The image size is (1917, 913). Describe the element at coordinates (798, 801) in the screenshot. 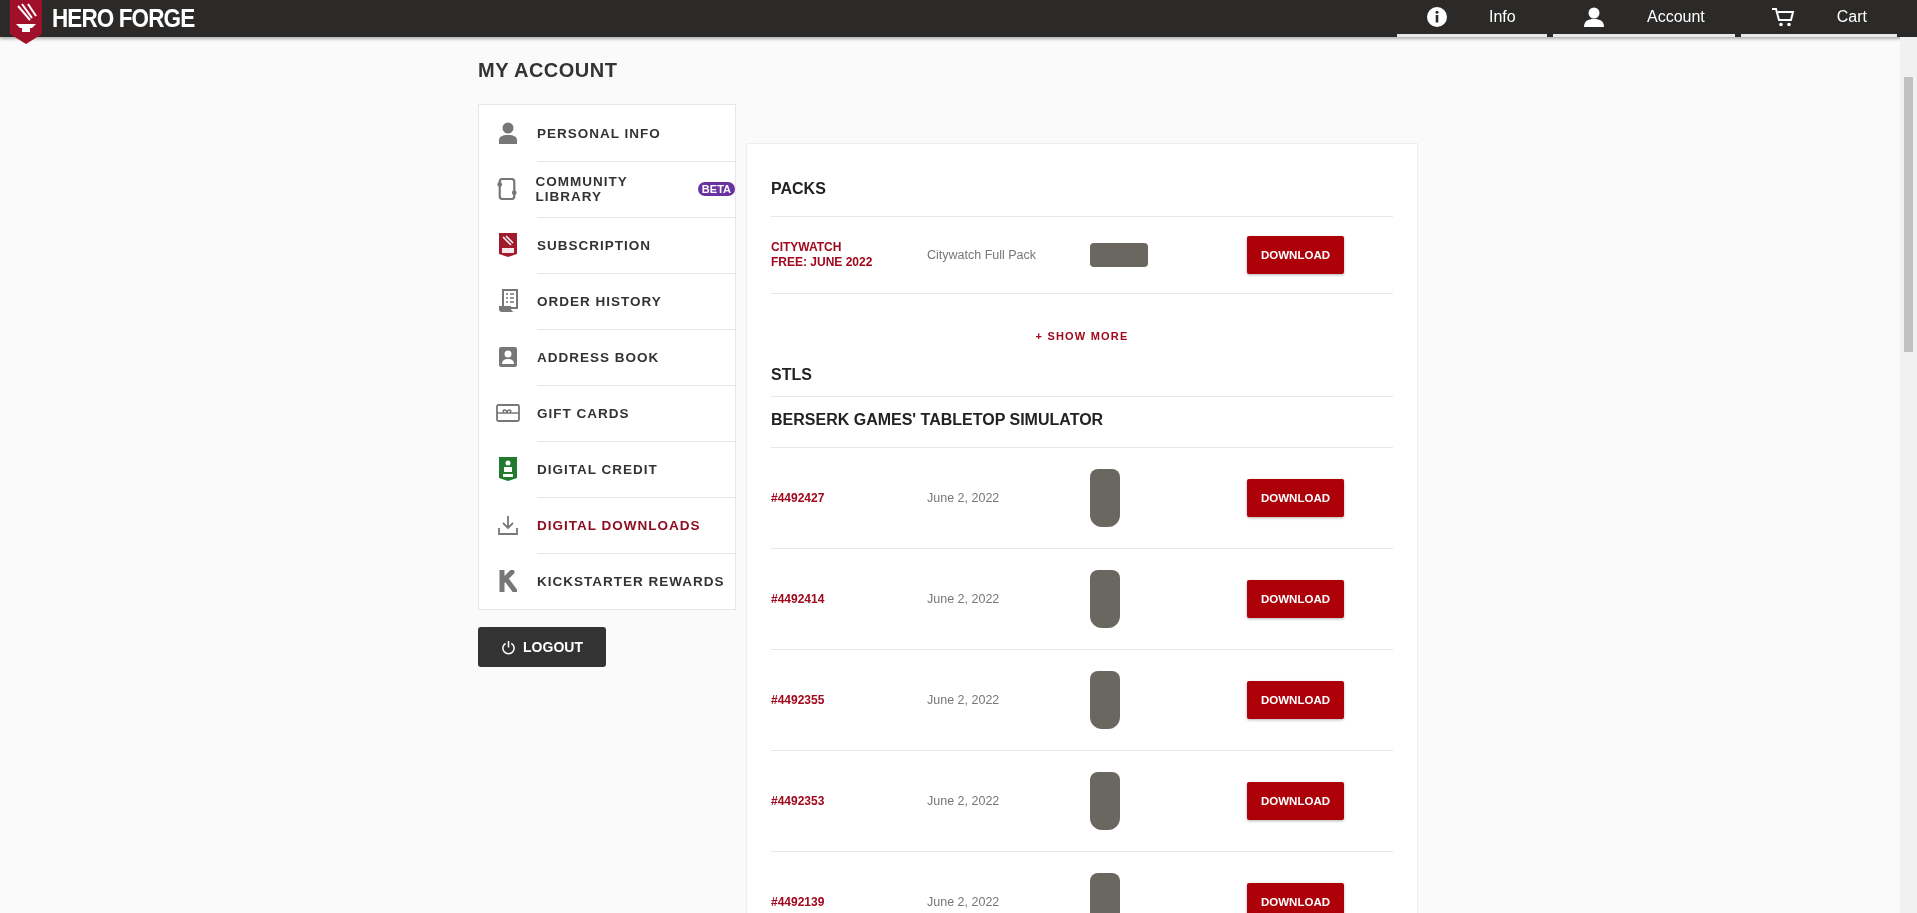

I see `order-number: #4492353` at that location.